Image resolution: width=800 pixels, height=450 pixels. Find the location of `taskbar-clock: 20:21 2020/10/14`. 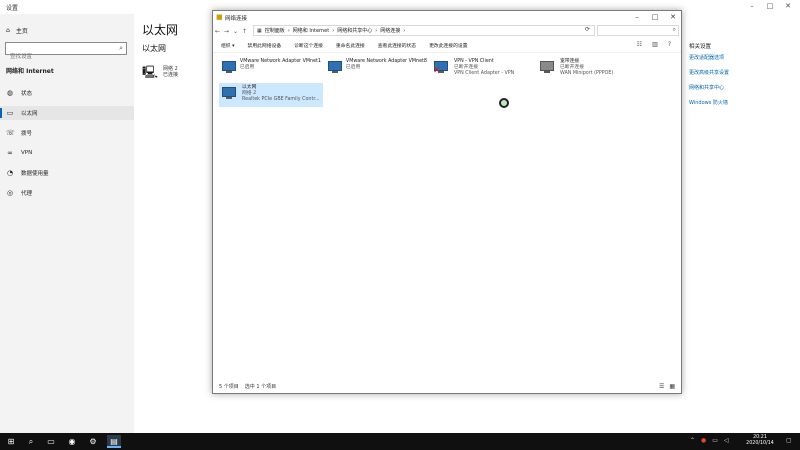

taskbar-clock: 20:21 2020/10/14 is located at coordinates (760, 441).